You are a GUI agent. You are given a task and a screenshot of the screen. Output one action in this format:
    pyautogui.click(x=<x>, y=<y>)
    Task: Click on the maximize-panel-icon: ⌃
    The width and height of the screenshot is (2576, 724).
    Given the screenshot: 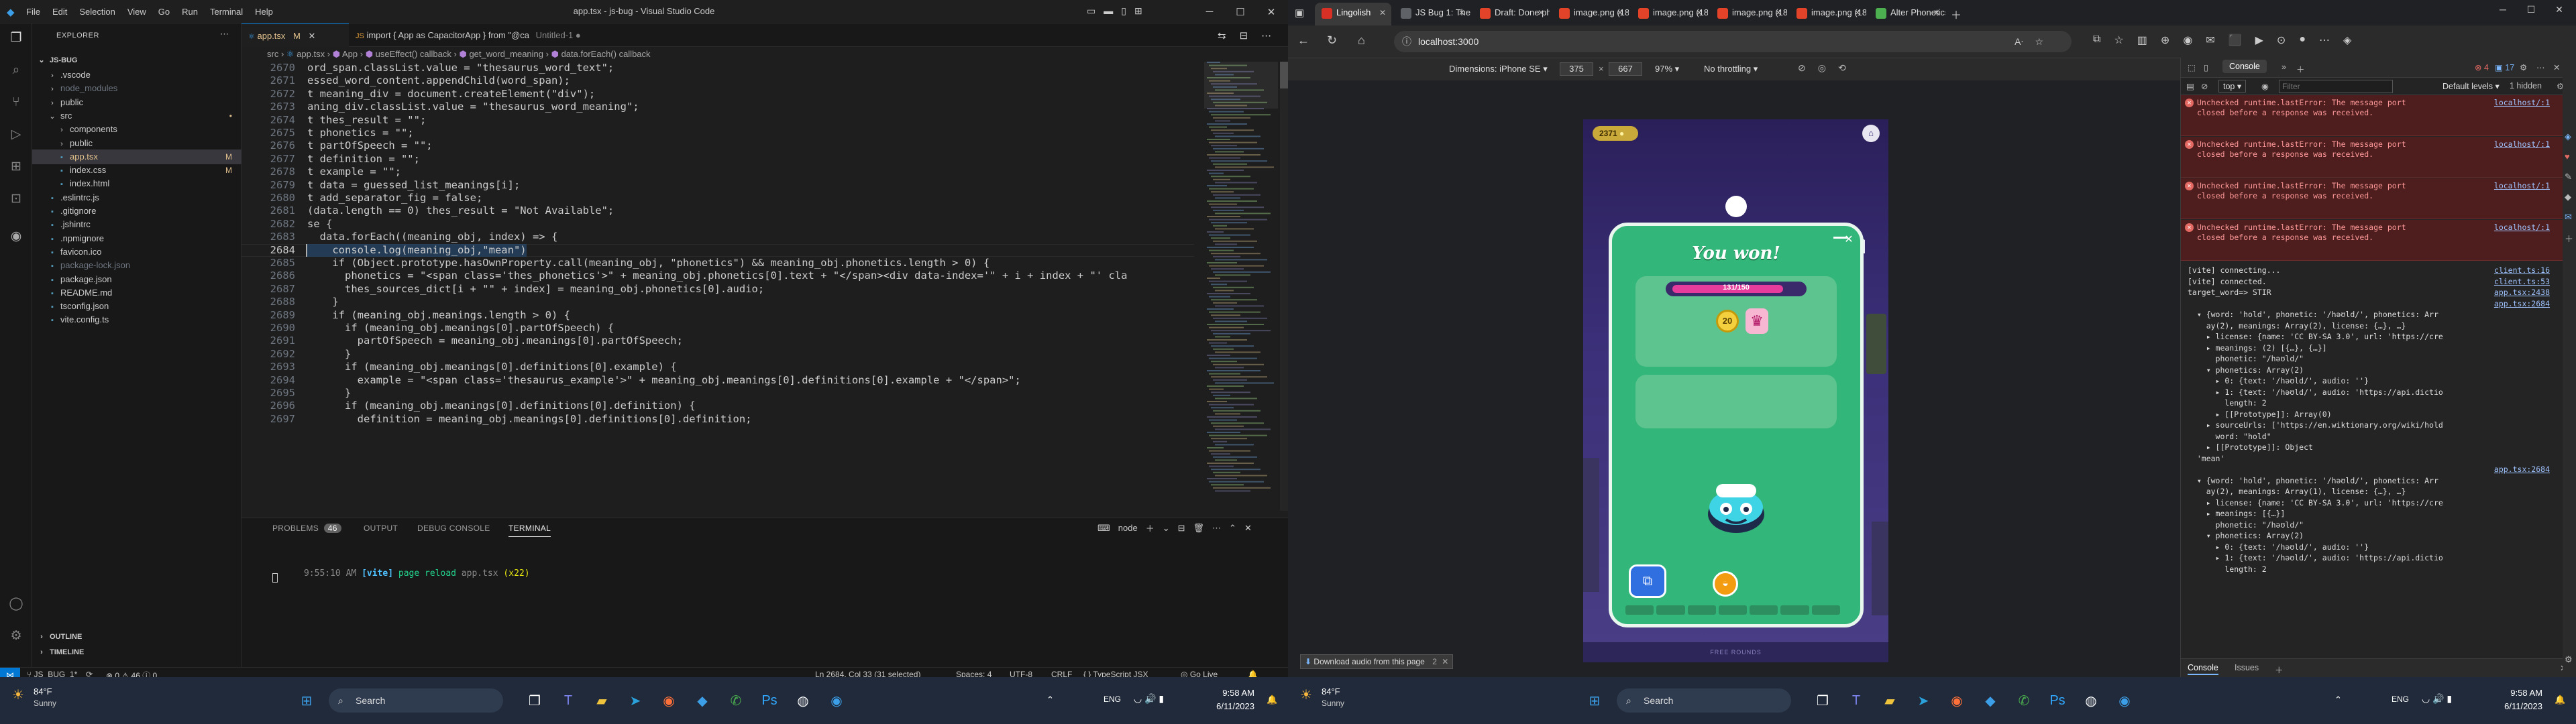 What is the action you would take?
    pyautogui.click(x=1232, y=528)
    